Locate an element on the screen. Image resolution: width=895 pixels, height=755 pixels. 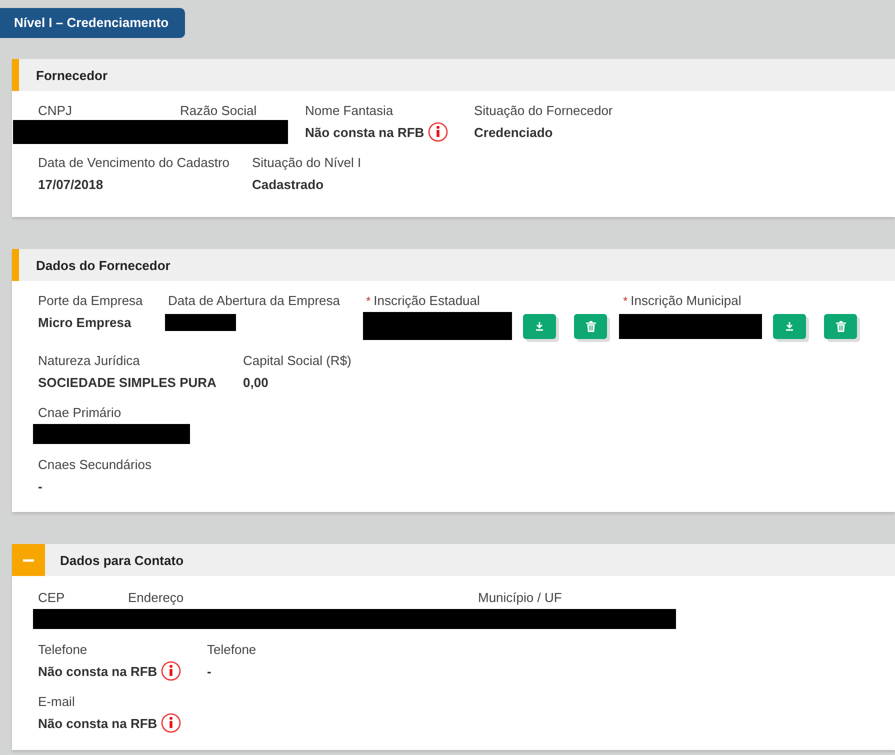
field-label: Nome Fantasia is located at coordinates (349, 110).